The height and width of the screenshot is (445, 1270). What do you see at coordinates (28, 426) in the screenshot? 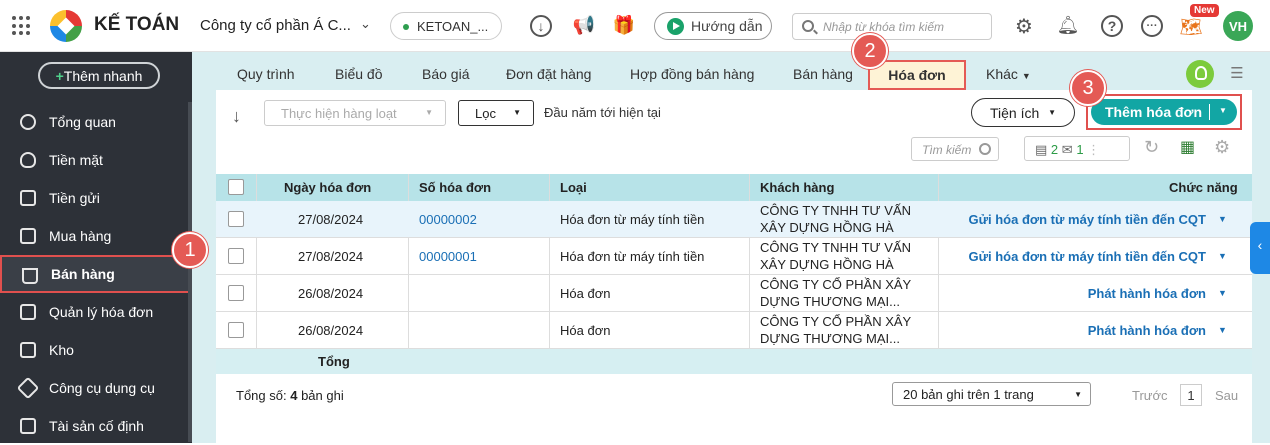
I see `car-icon` at bounding box center [28, 426].